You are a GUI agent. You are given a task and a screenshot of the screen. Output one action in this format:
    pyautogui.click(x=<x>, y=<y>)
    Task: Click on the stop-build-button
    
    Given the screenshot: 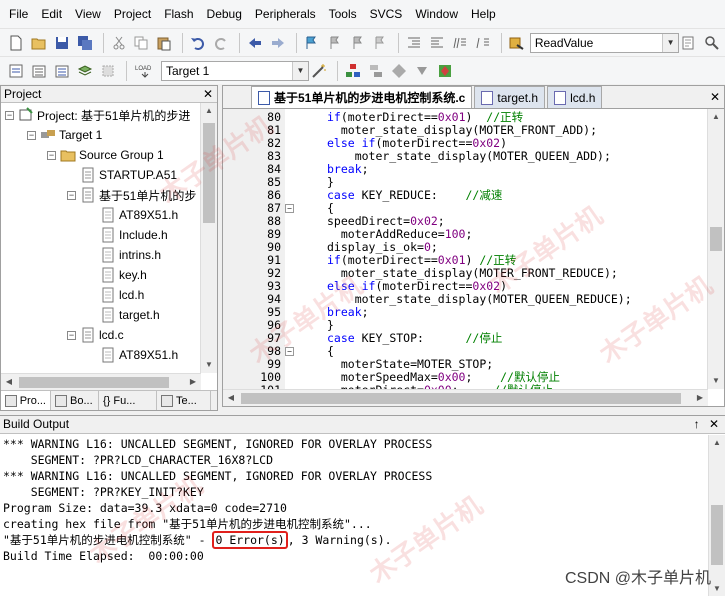 What is the action you would take?
    pyautogui.click(x=108, y=71)
    